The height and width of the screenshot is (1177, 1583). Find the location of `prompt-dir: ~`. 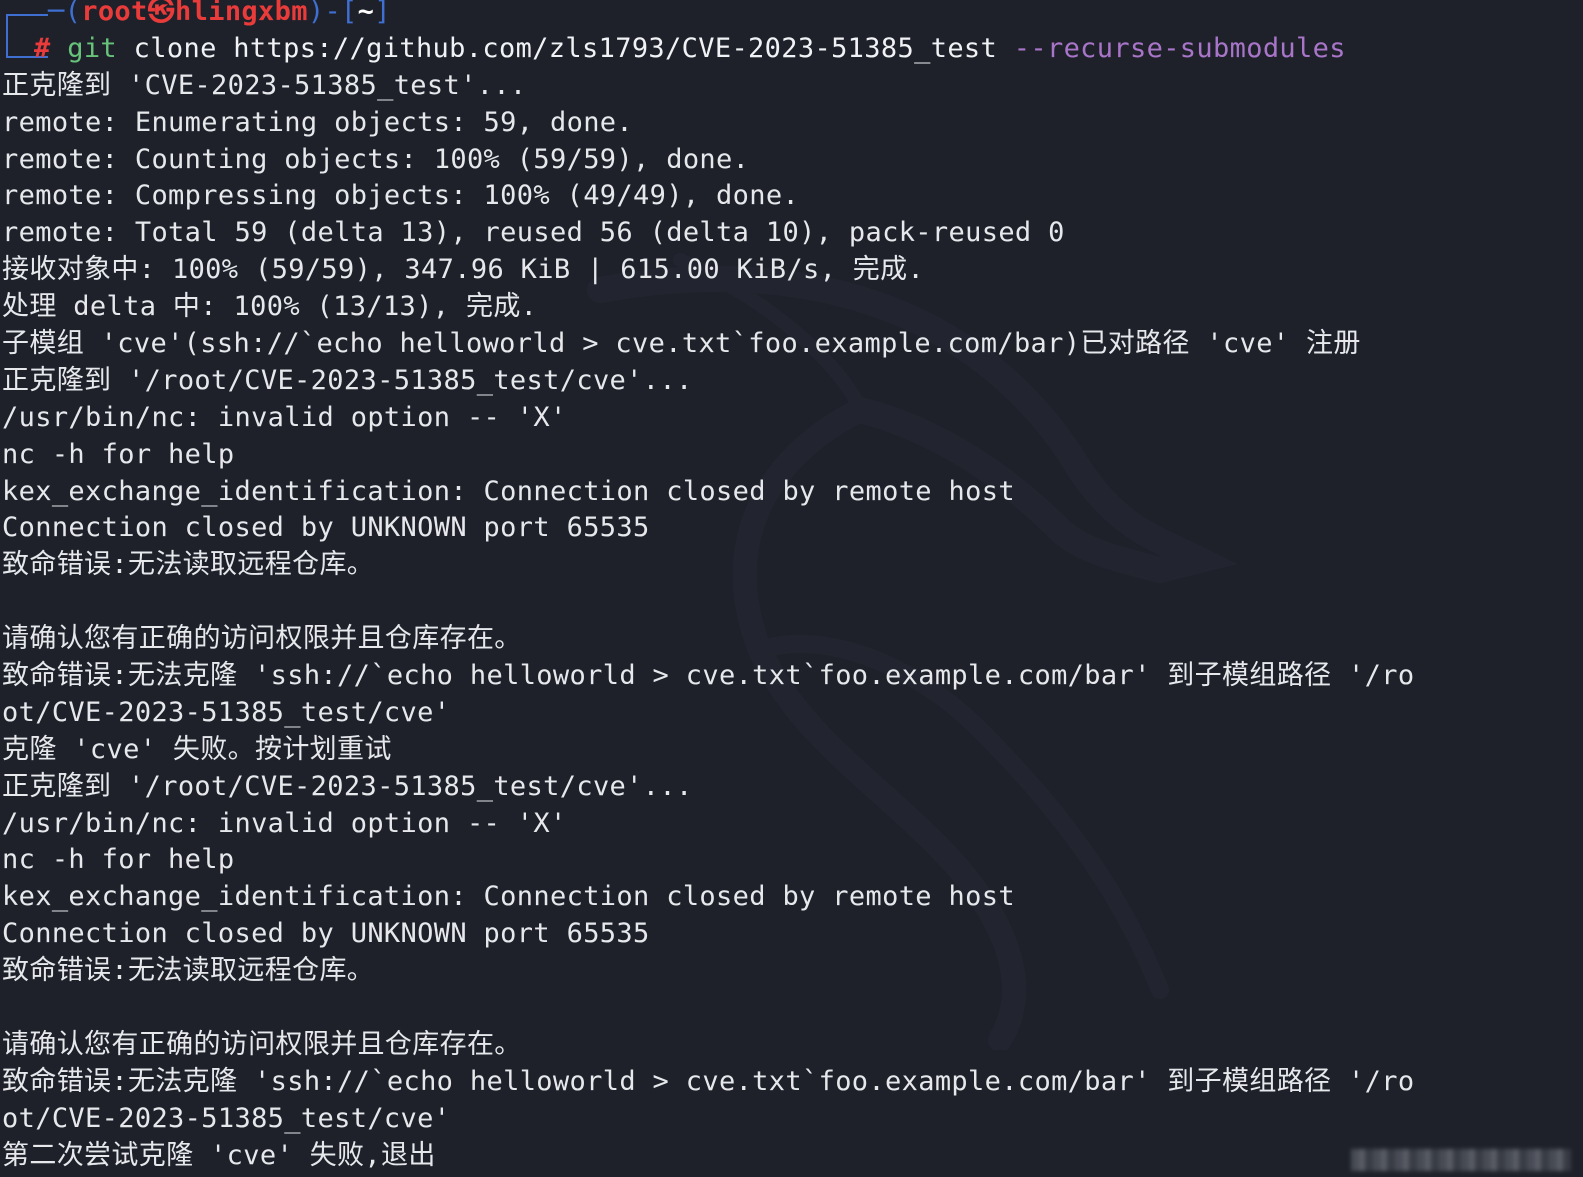

prompt-dir: ~ is located at coordinates (366, 13).